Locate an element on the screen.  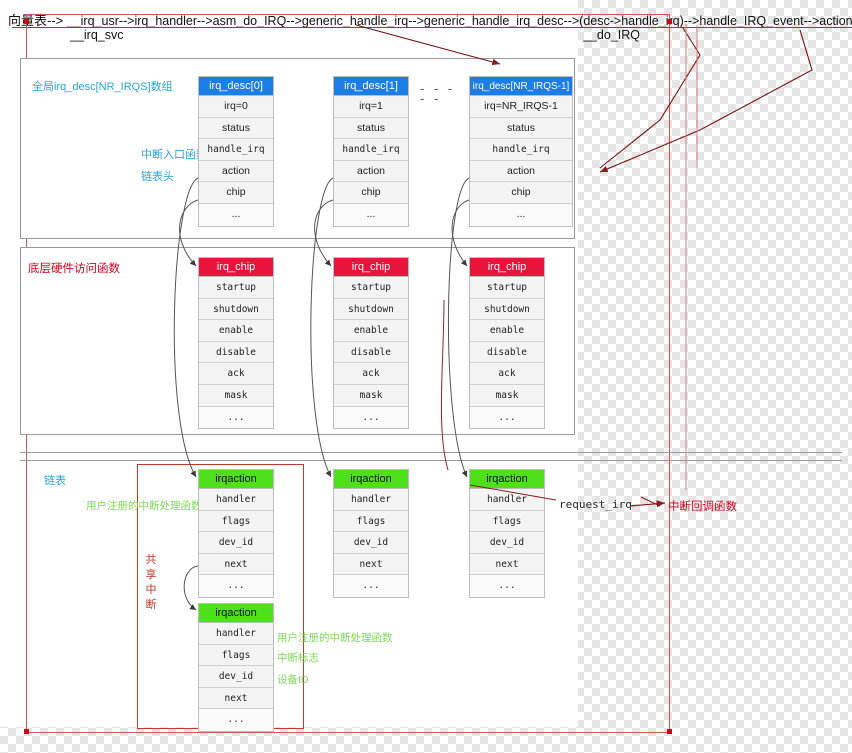
list-head-label: 链表头 is located at coordinates (157, 177).